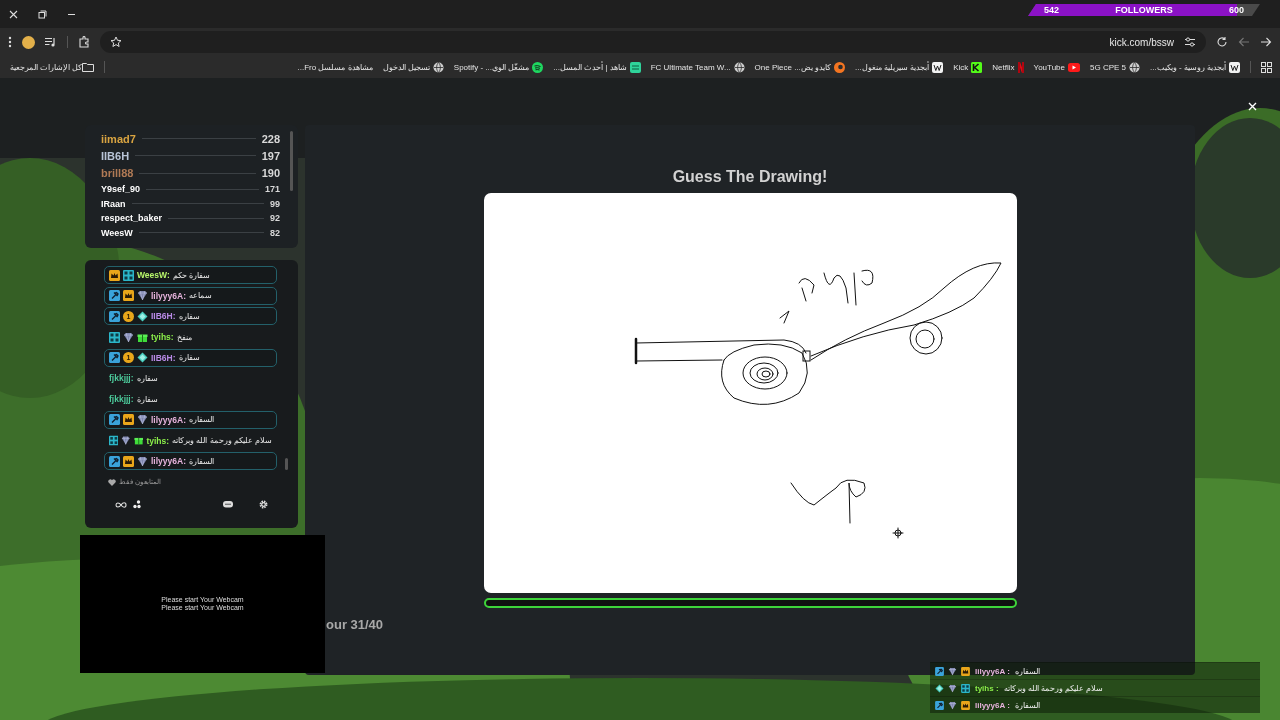 This screenshot has width=1280, height=720. What do you see at coordinates (635, 67) in the screenshot?
I see `lines-square-icon` at bounding box center [635, 67].